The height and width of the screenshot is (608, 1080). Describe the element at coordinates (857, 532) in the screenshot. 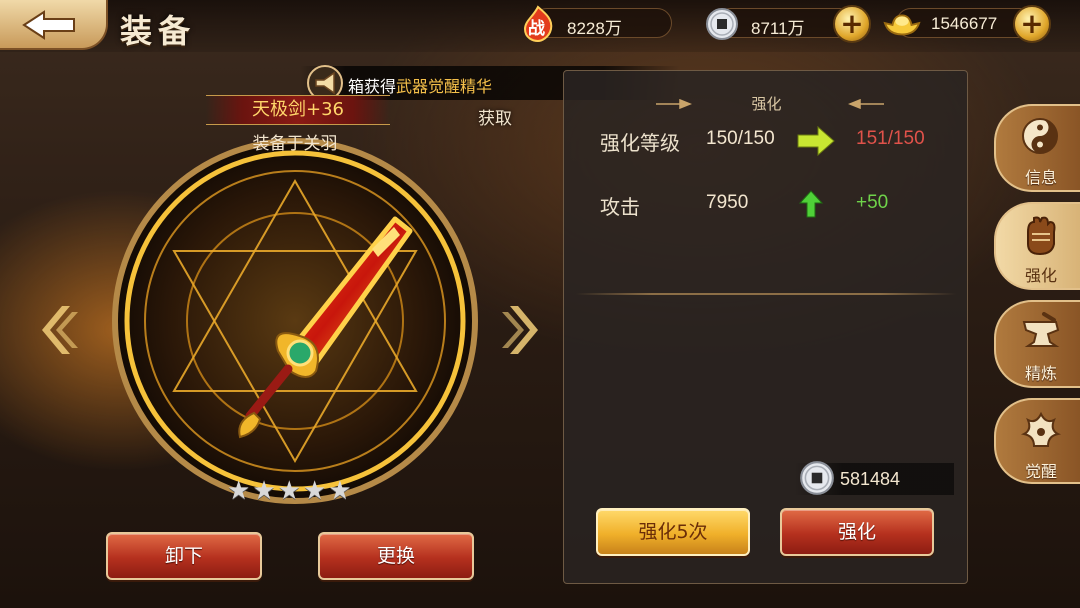

I see `enhance-button: 强化` at that location.